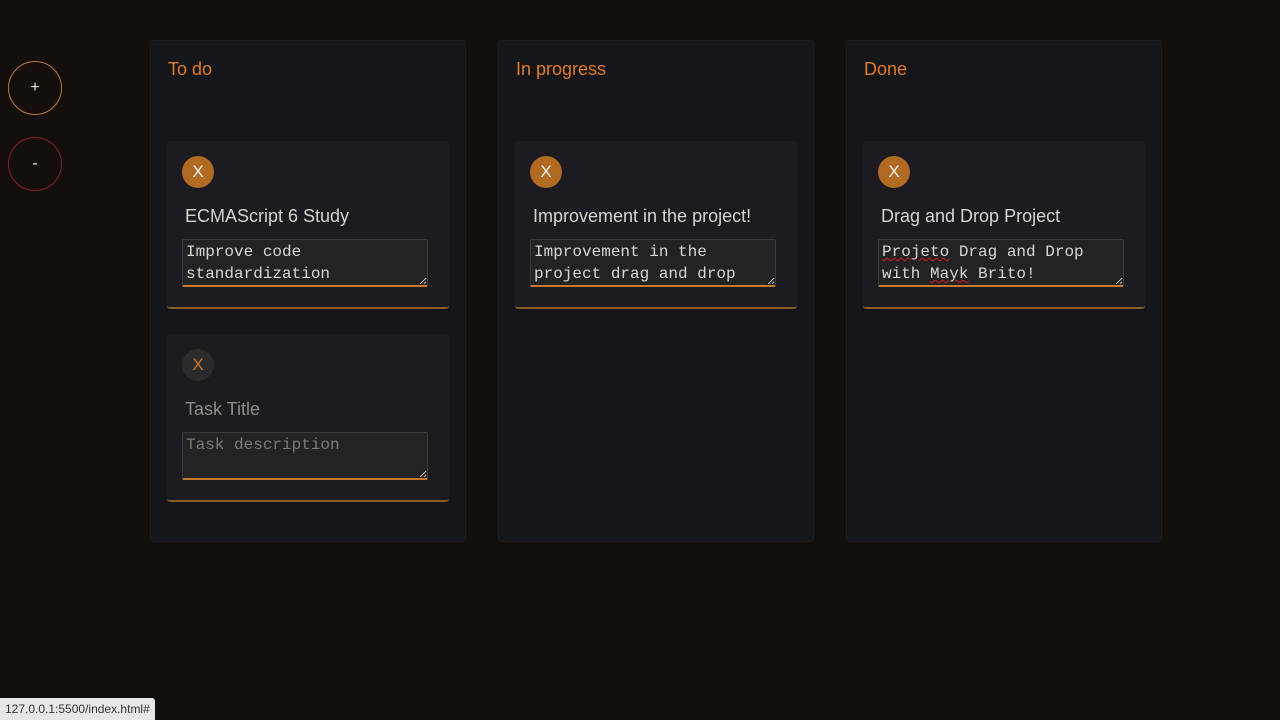  I want to click on description-line: Improve code, so click(244, 252).